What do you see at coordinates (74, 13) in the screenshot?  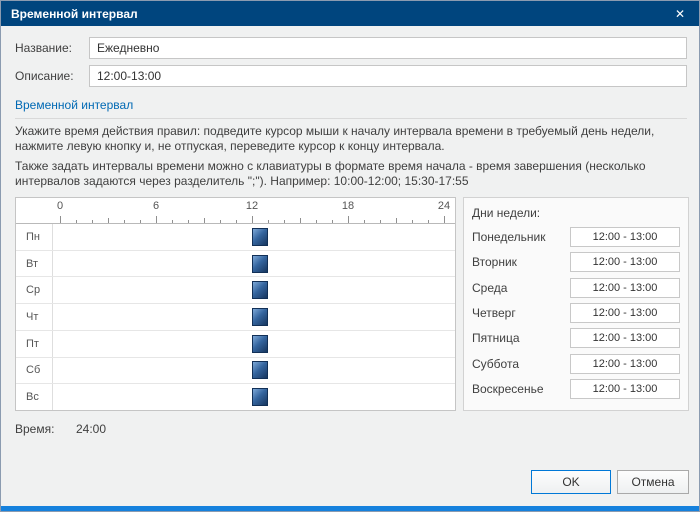 I see `window-title: Временной интервал` at bounding box center [74, 13].